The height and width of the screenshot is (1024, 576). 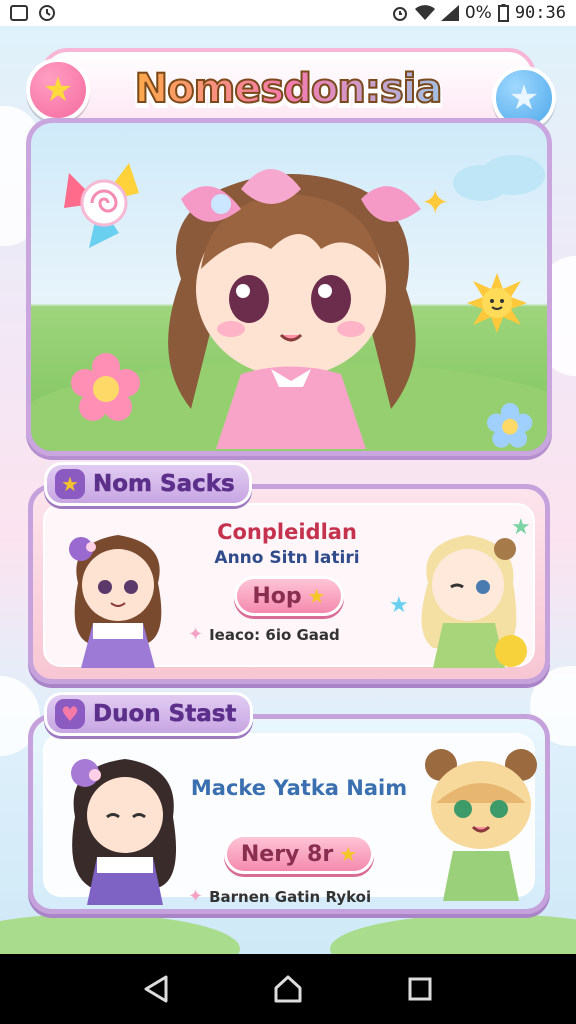 I want to click on chibi-girl-dark-hair-character, so click(x=124, y=832).